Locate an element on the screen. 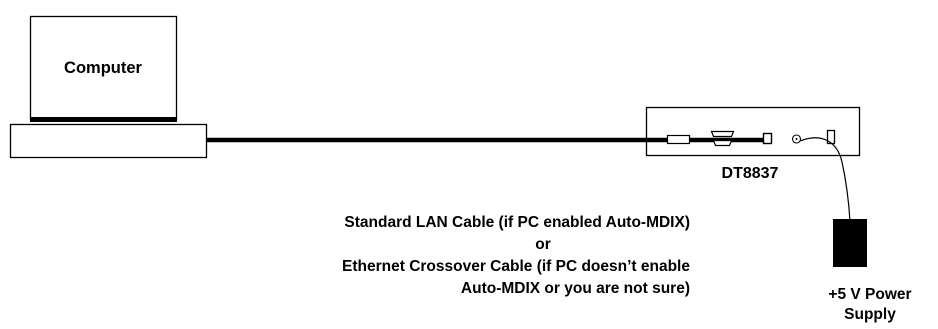  power-jack-icon is located at coordinates (796, 139).